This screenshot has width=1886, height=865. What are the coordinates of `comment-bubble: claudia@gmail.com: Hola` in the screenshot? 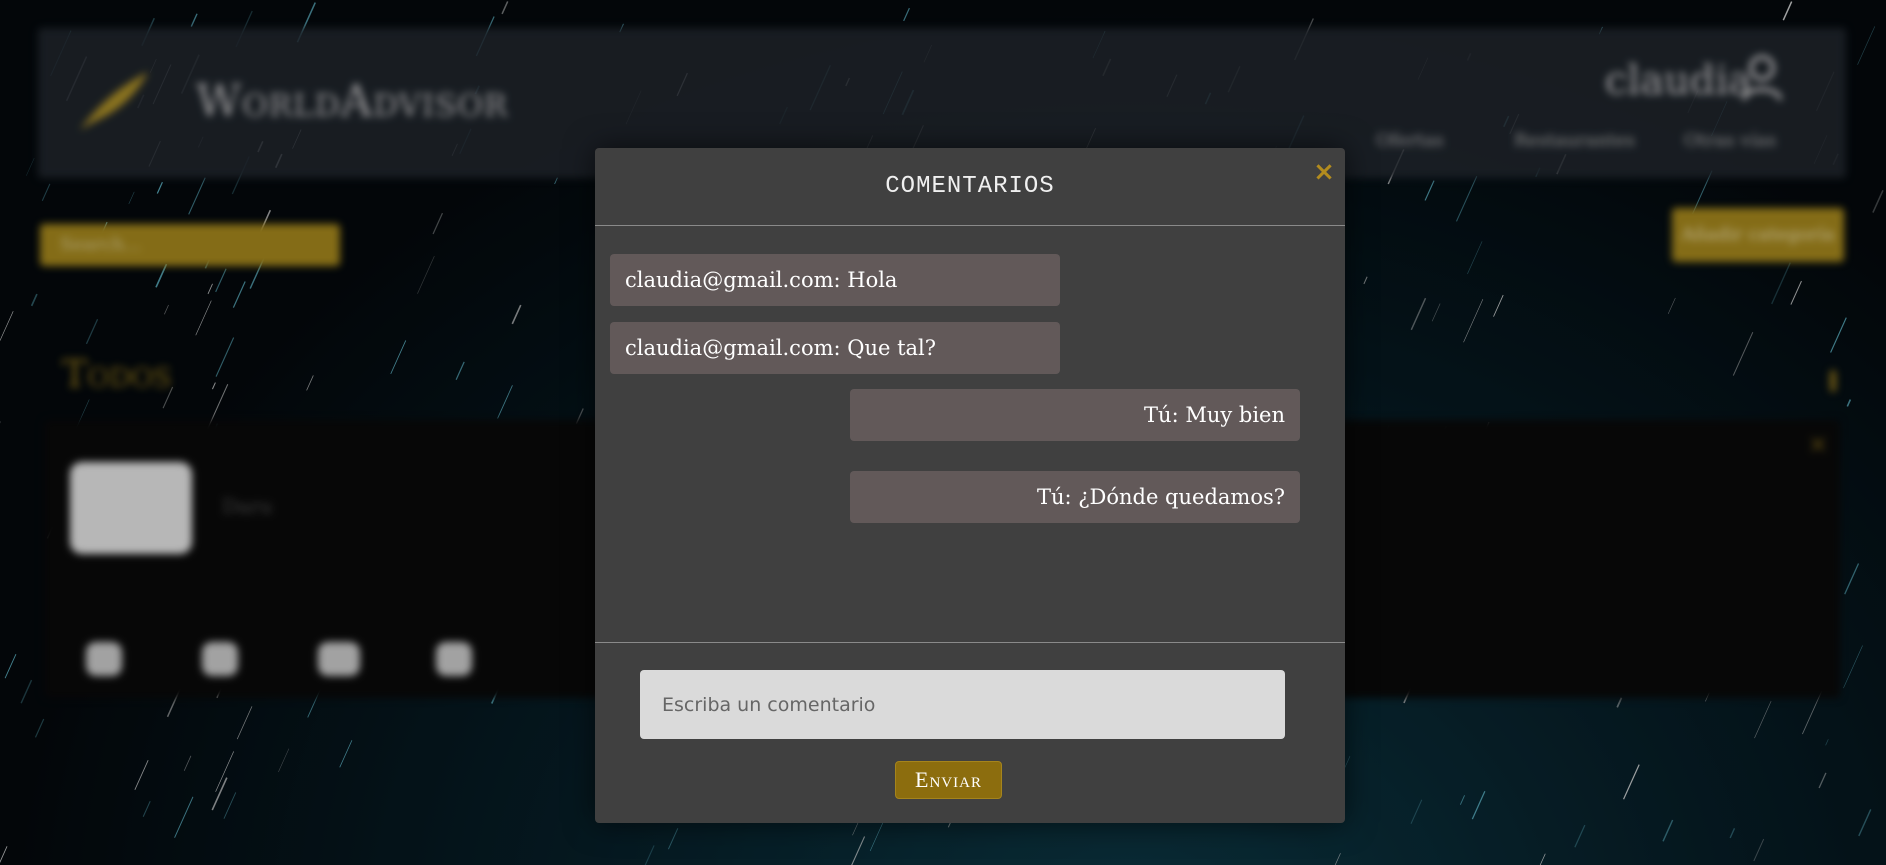 It's located at (835, 280).